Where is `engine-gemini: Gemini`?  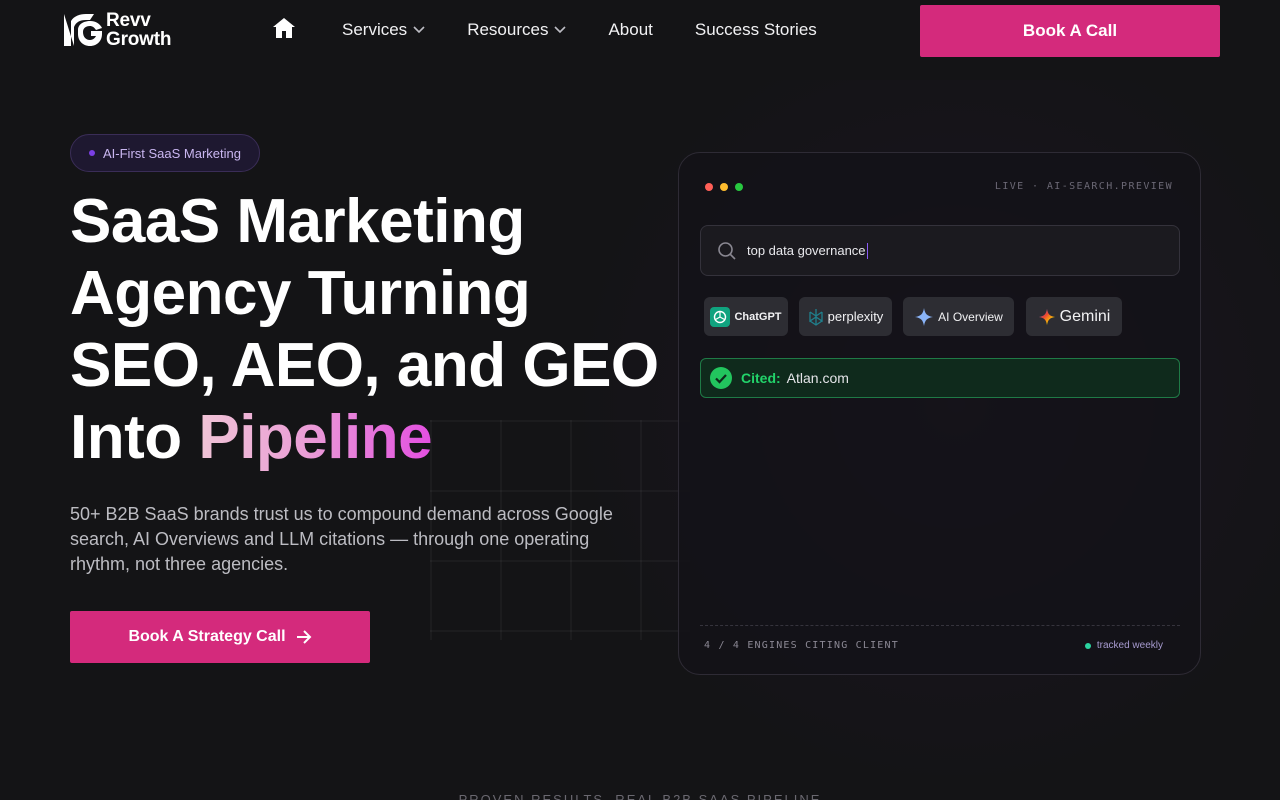
engine-gemini: Gemini is located at coordinates (1074, 316).